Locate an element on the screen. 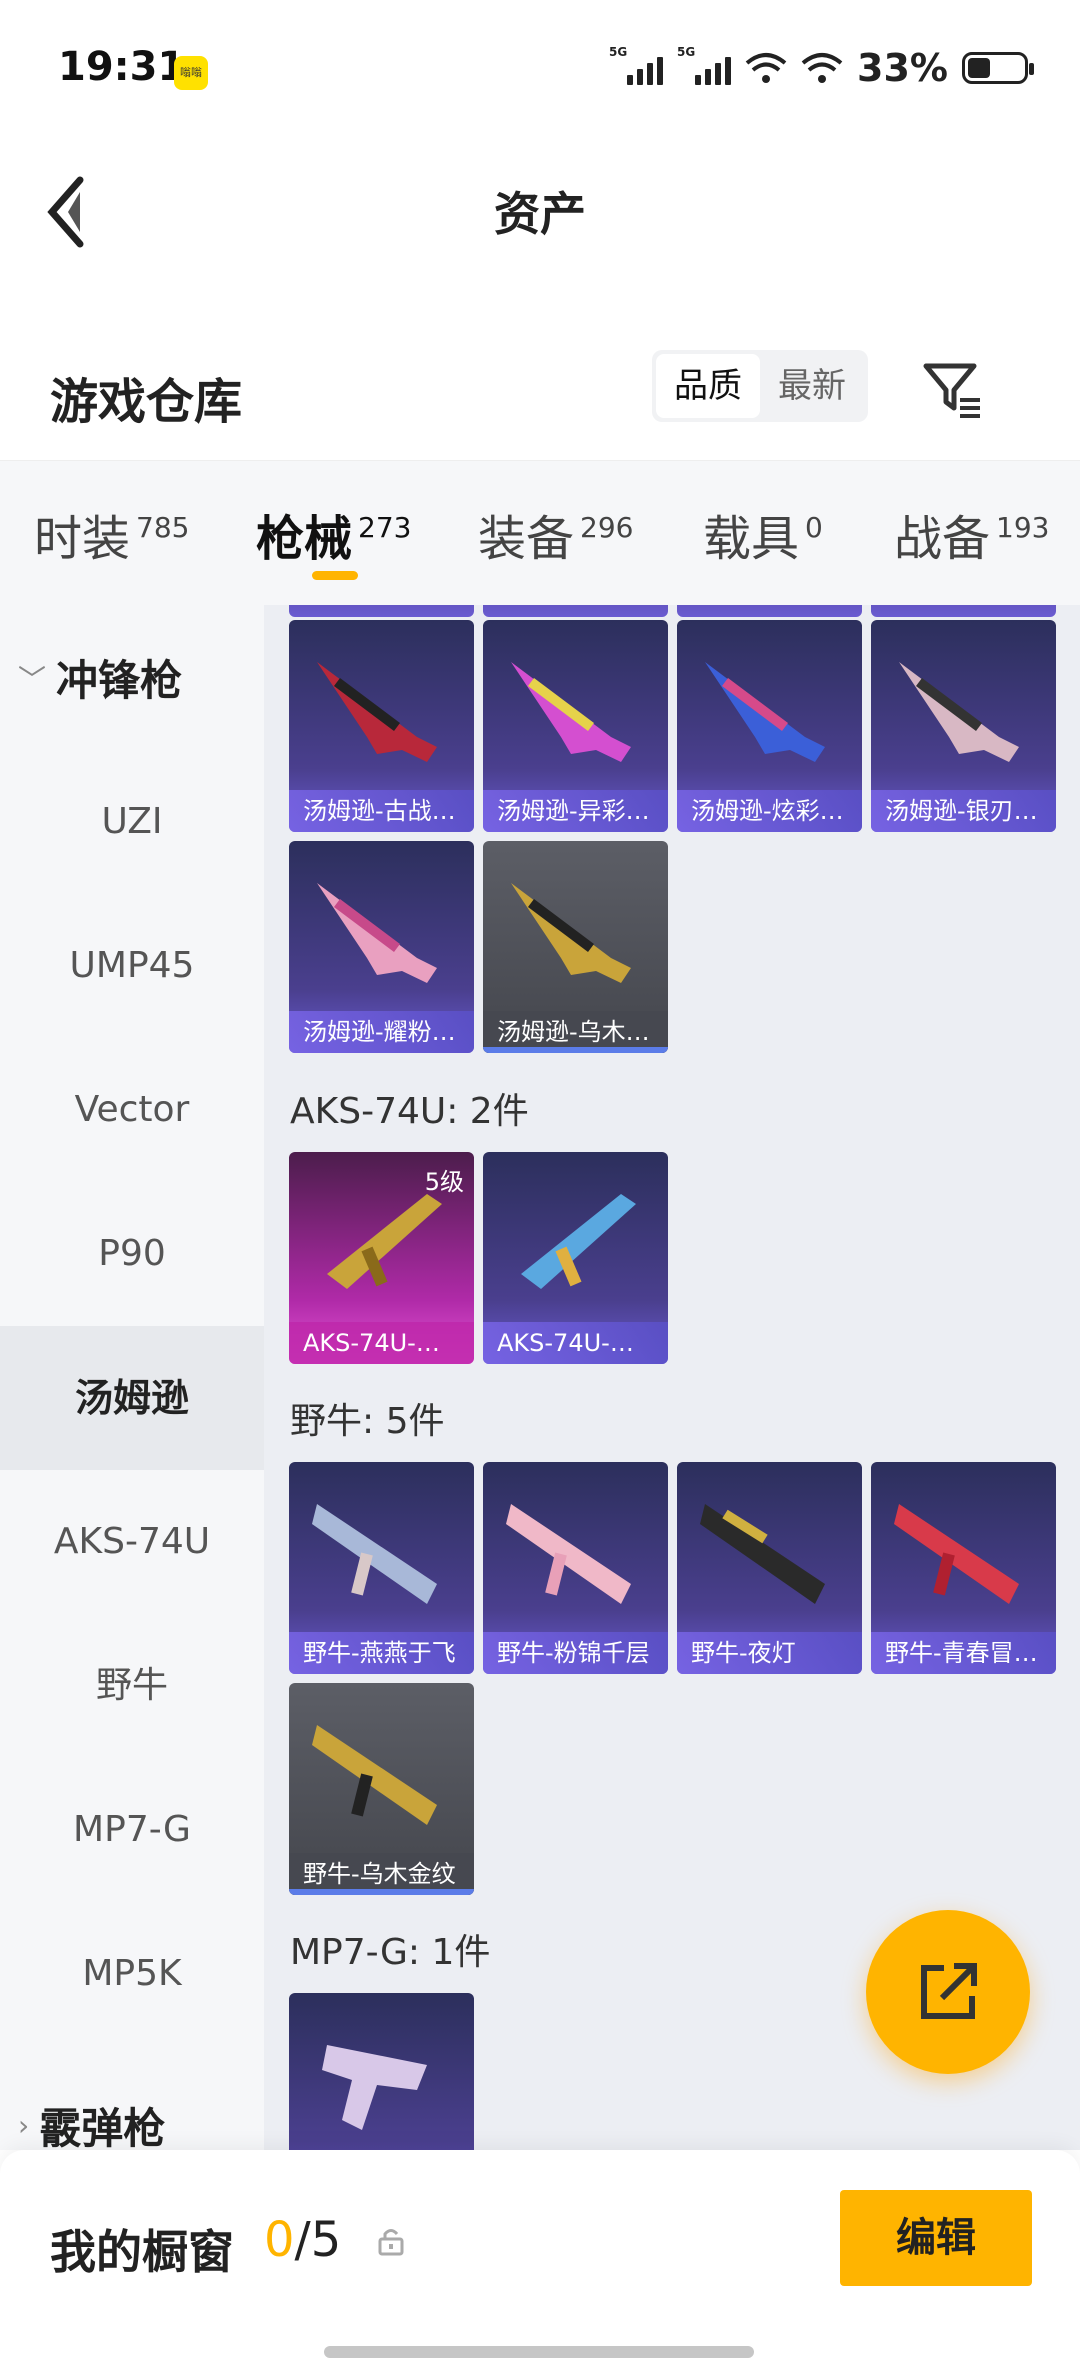 Image resolution: width=1080 pixels, height=2376 pixels. category-shotgun: › 霰弹枪 is located at coordinates (91, 2122).